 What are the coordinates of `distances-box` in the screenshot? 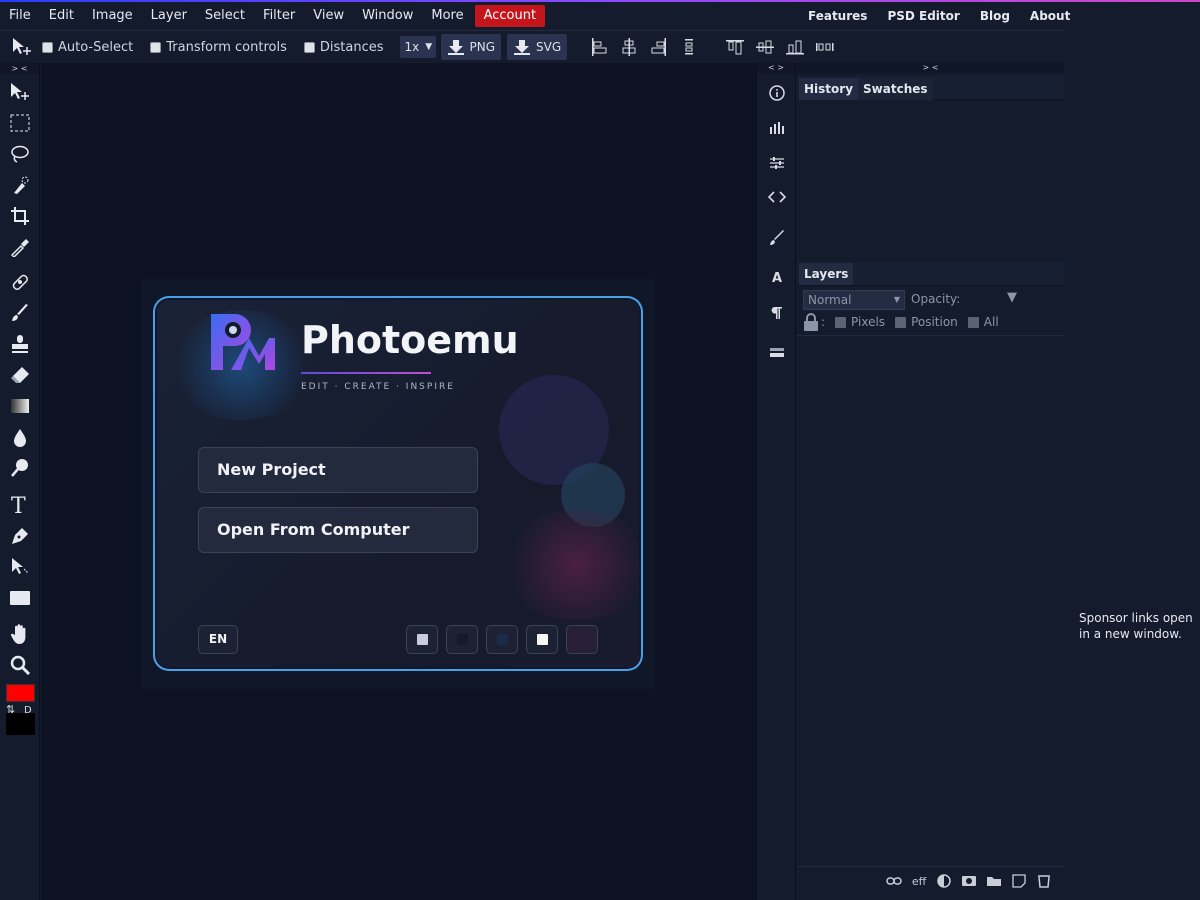 It's located at (309, 47).